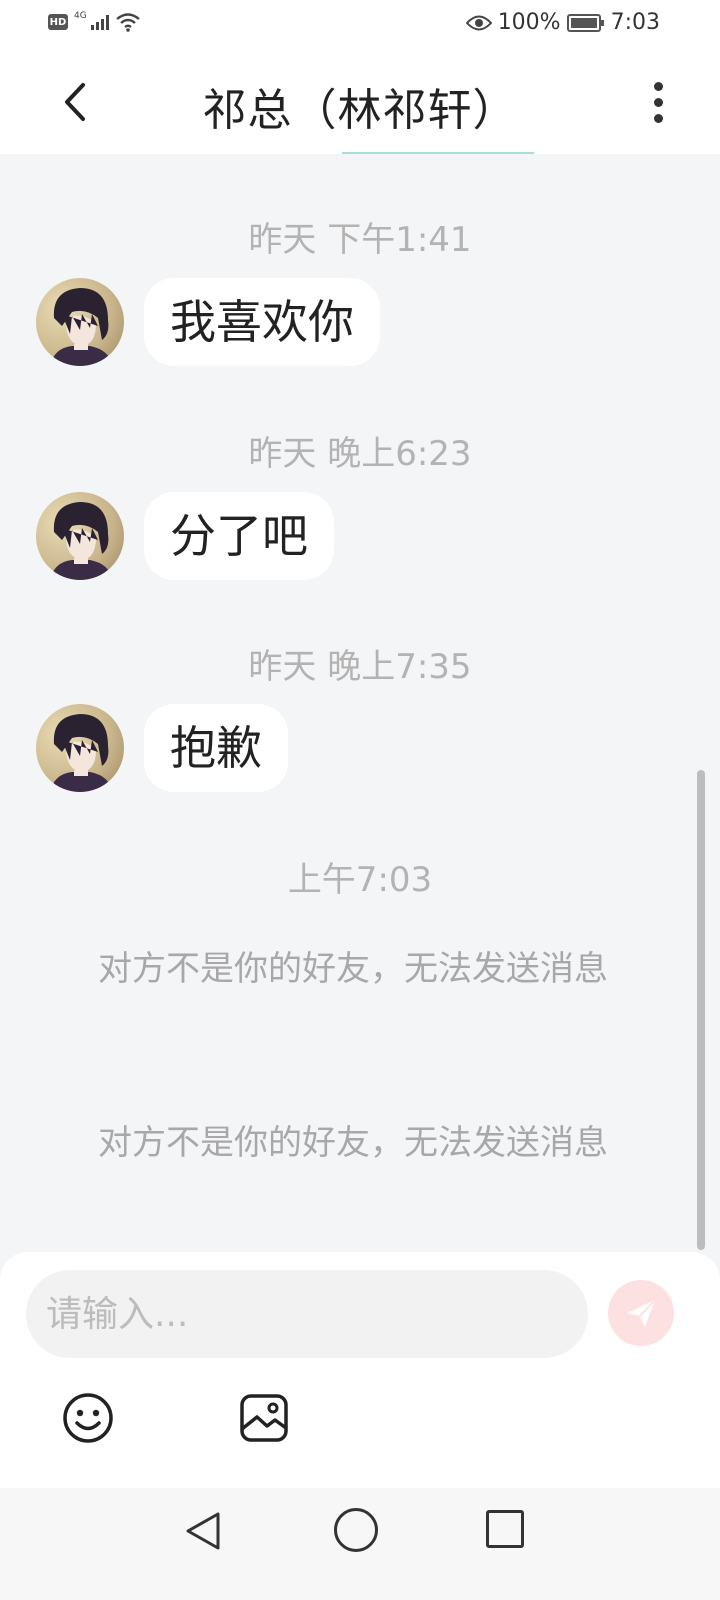 This screenshot has width=720, height=1600. I want to click on nav-back-icon, so click(203, 1531).